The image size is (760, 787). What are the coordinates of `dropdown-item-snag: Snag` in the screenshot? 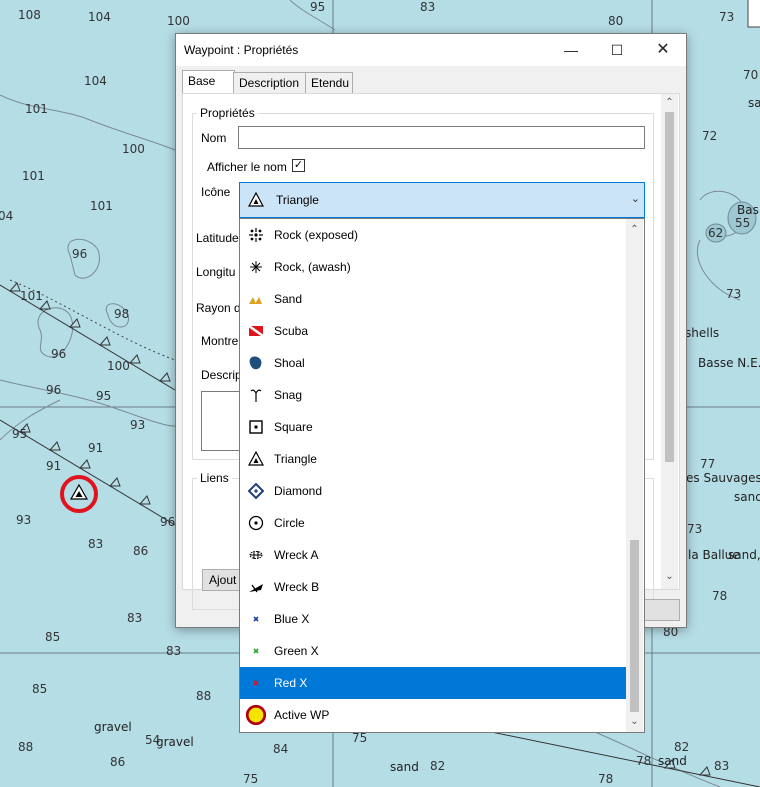 It's located at (433, 395).